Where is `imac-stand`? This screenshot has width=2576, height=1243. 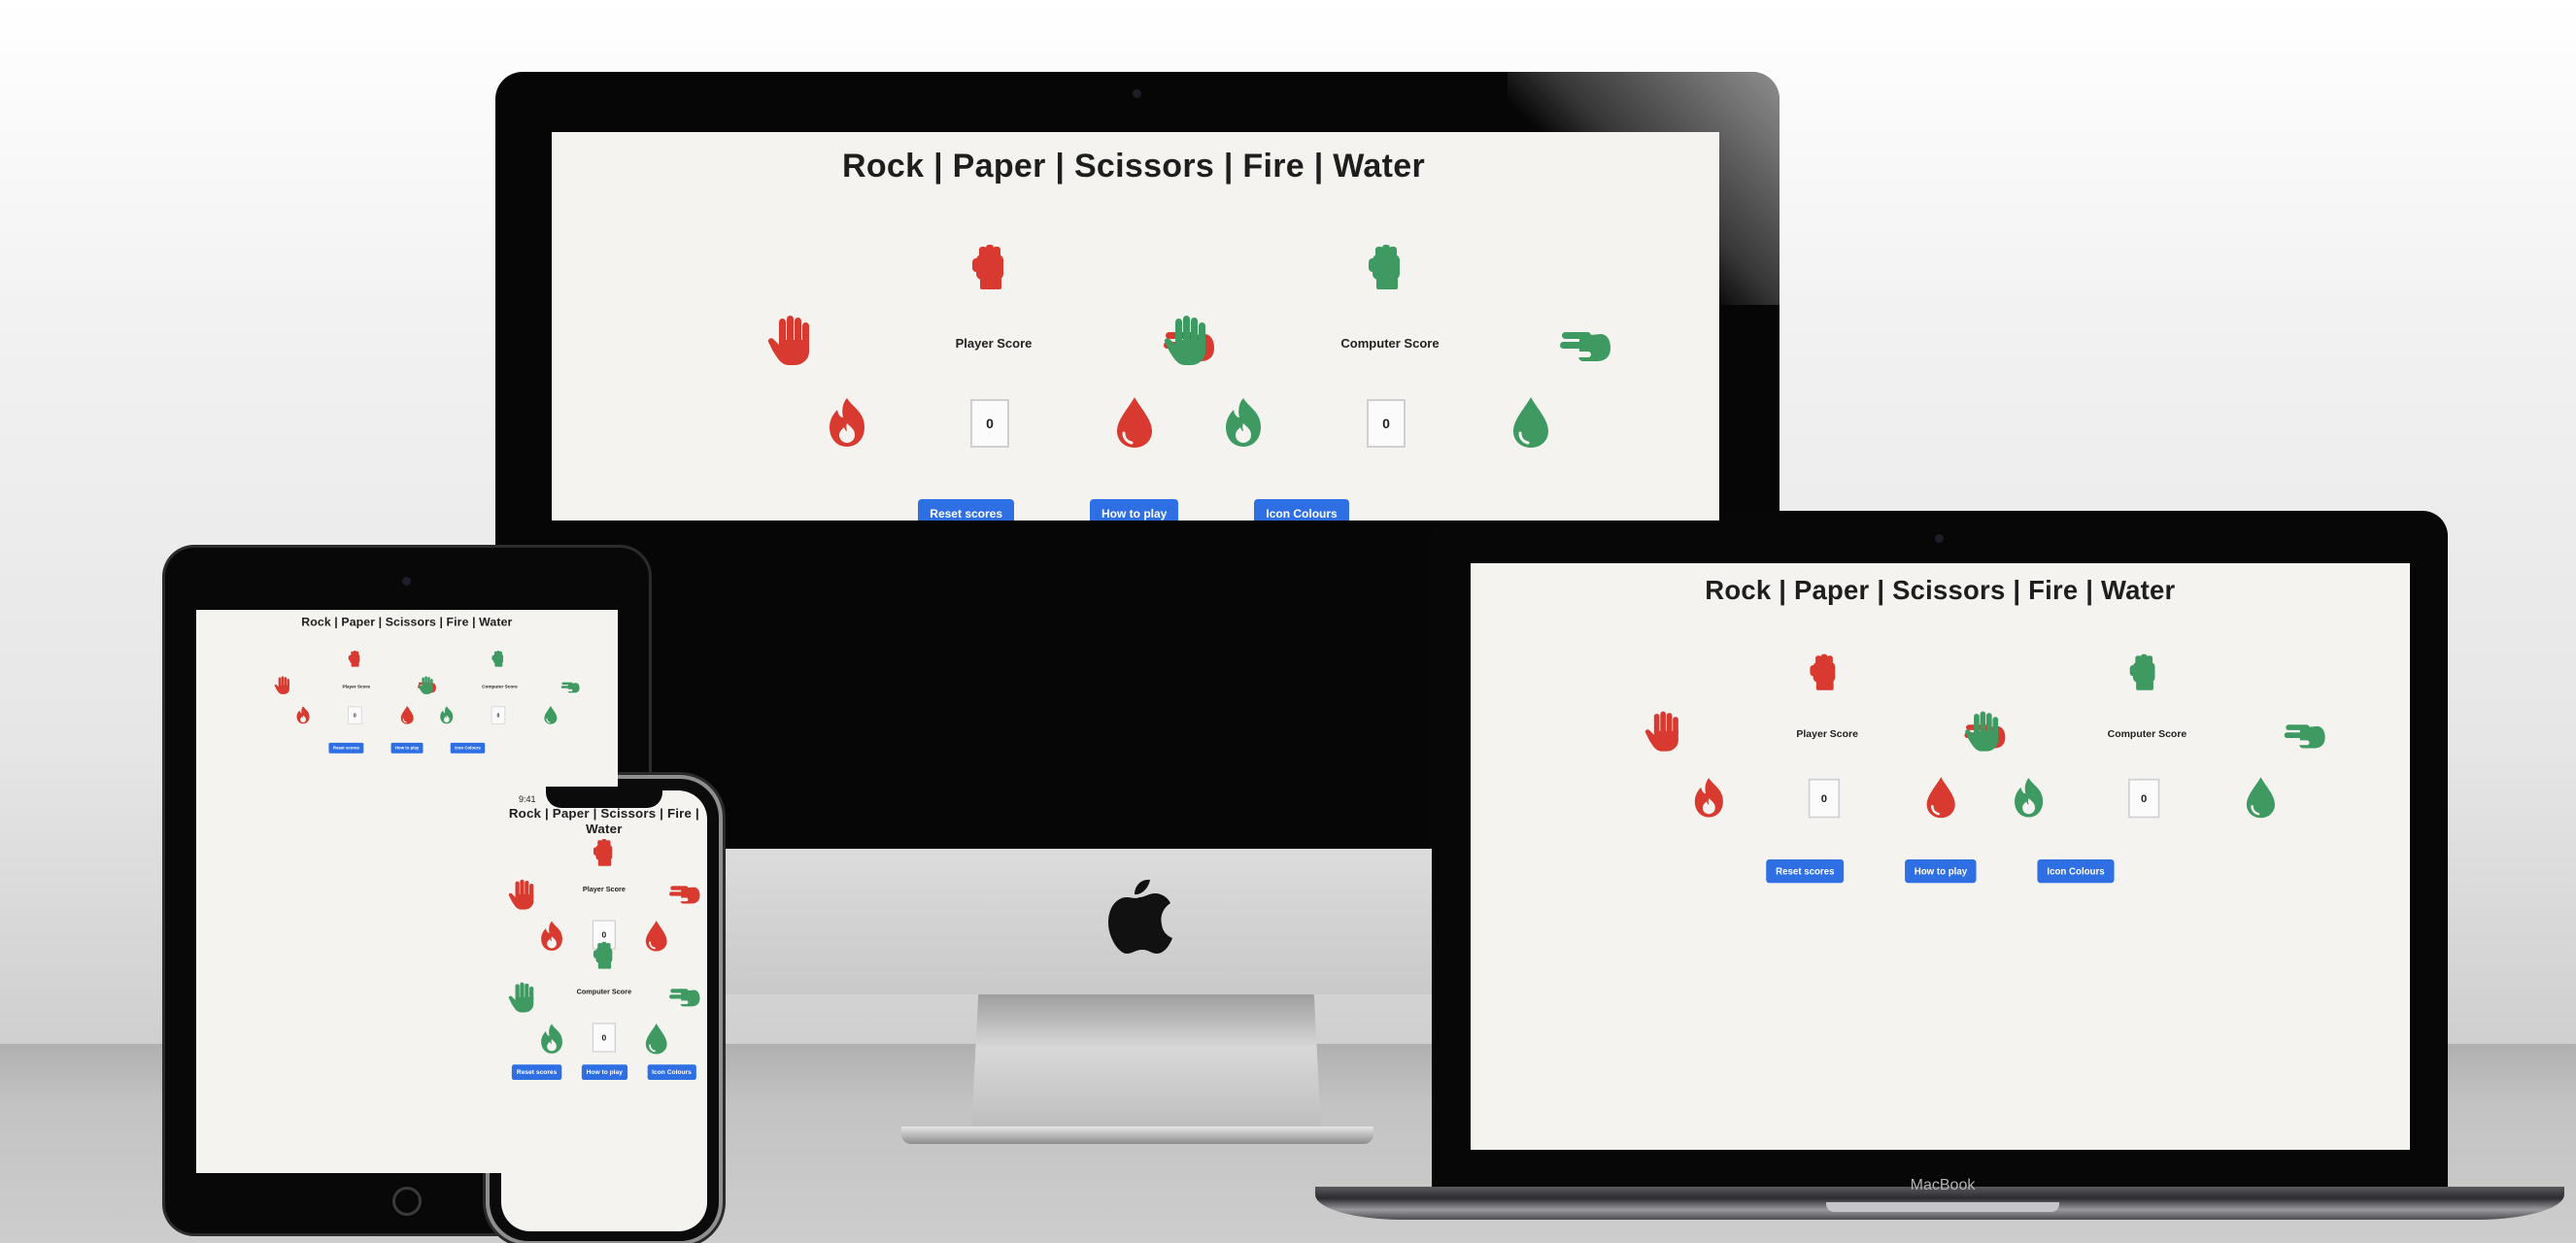
imac-stand is located at coordinates (1146, 1062).